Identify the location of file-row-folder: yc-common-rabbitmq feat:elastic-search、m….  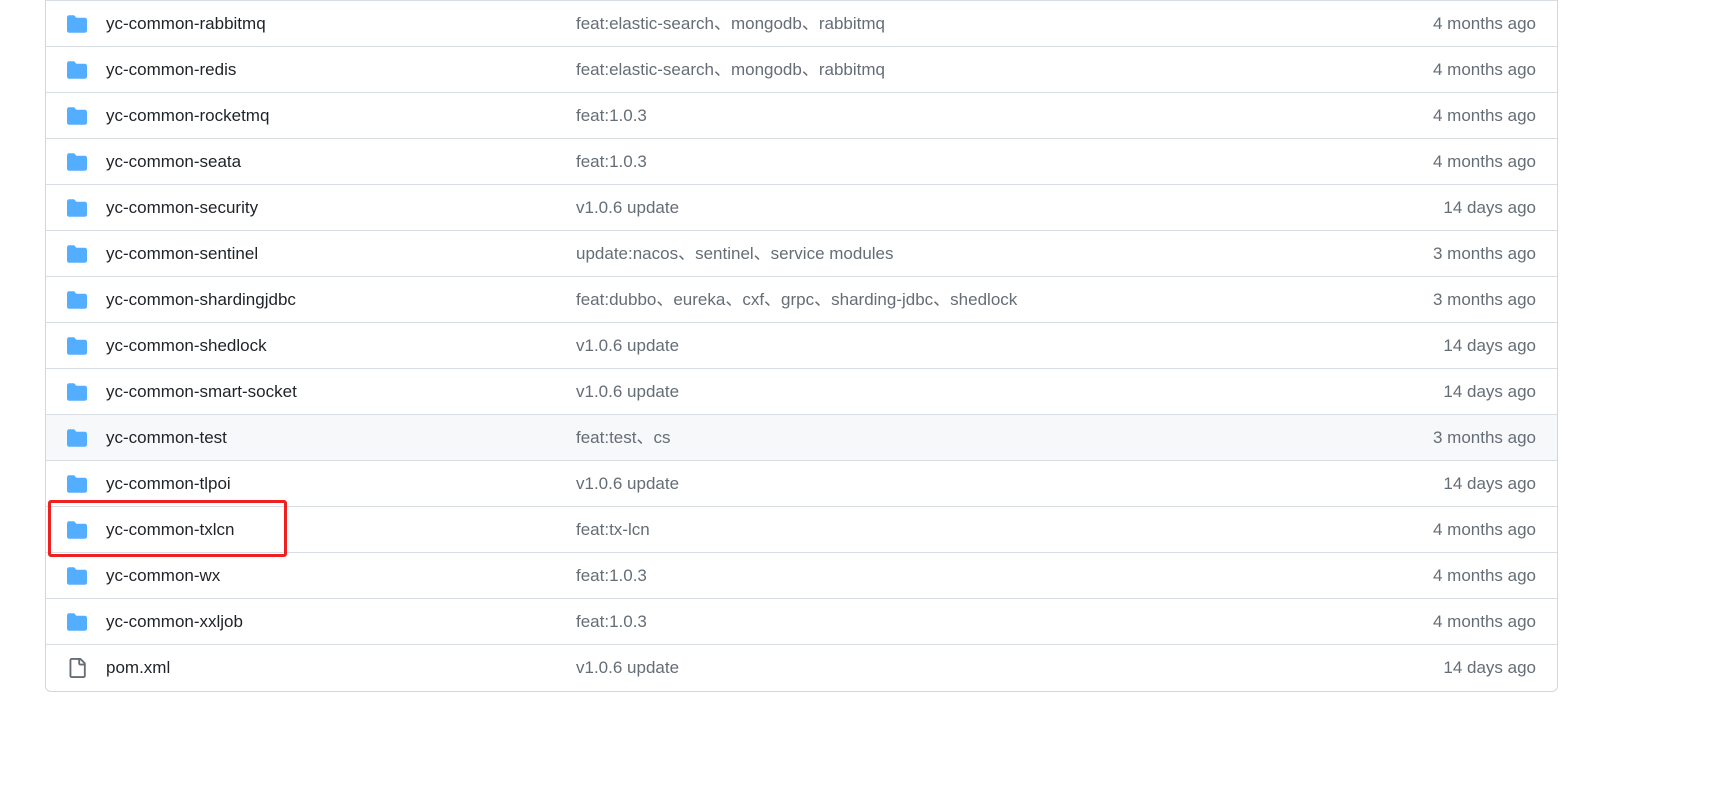
(801, 23).